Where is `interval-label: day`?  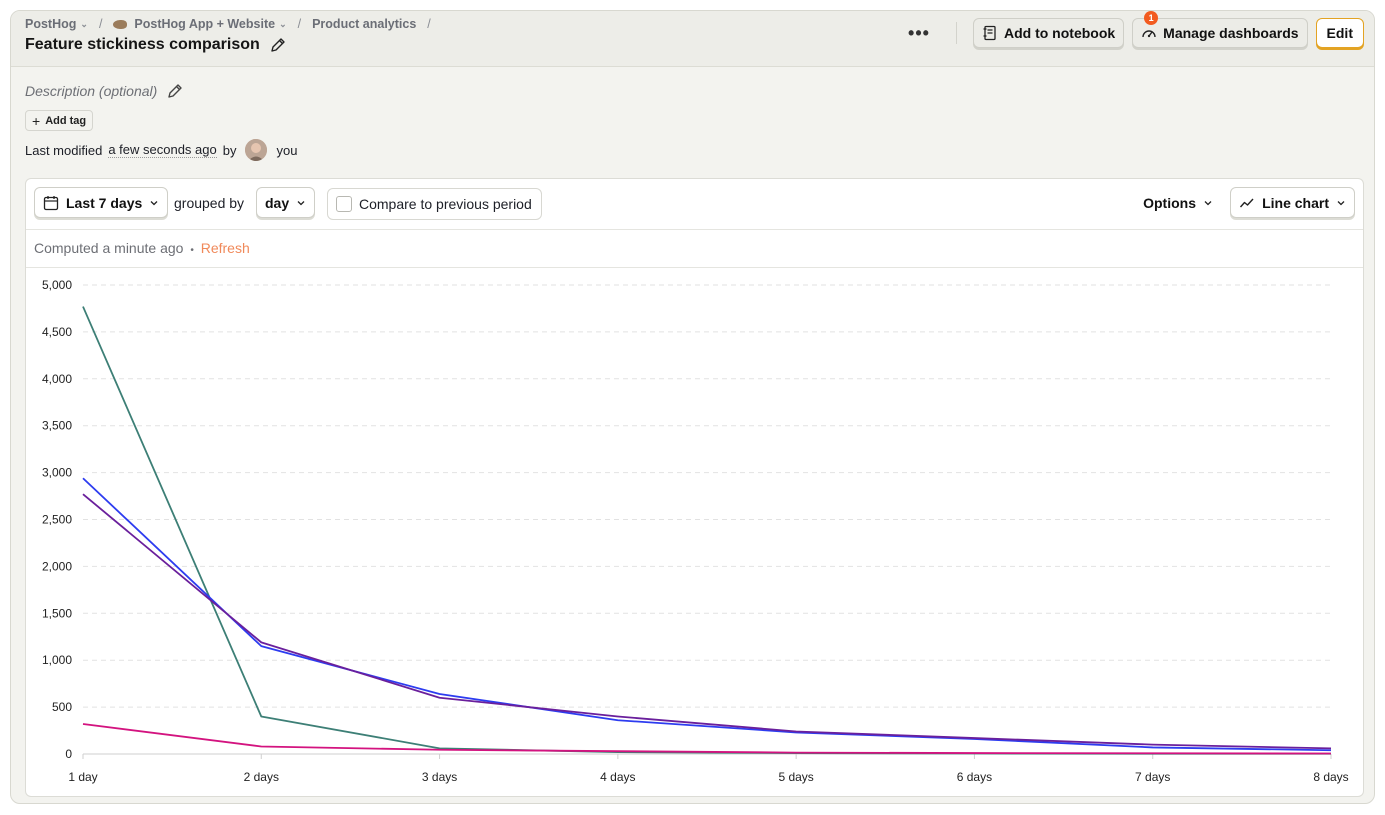
interval-label: day is located at coordinates (277, 202).